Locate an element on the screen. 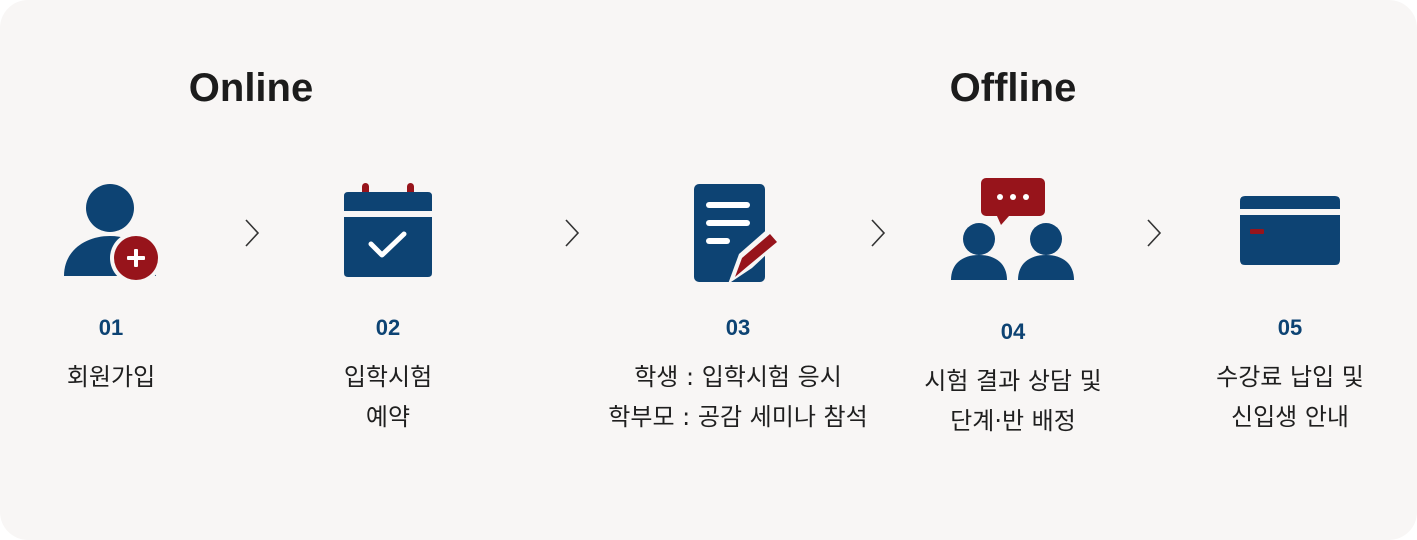 This screenshot has height=540, width=1417. step-number: 01 is located at coordinates (111, 327).